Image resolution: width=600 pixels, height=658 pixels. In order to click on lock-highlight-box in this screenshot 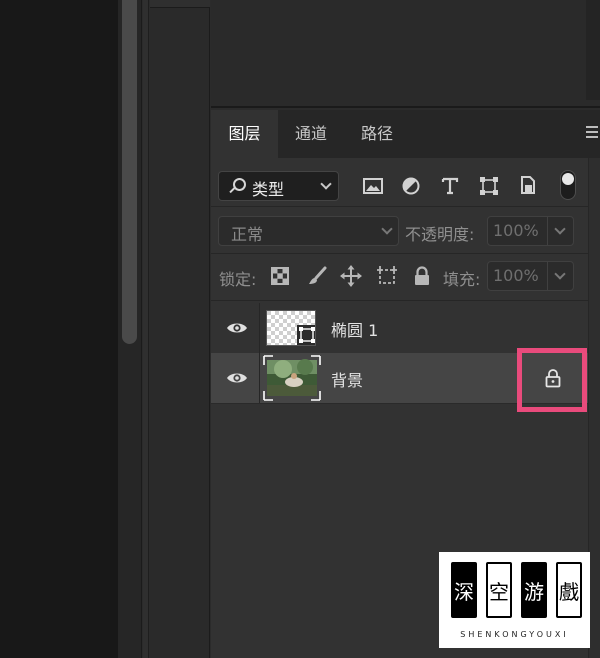, I will do `click(552, 380)`.